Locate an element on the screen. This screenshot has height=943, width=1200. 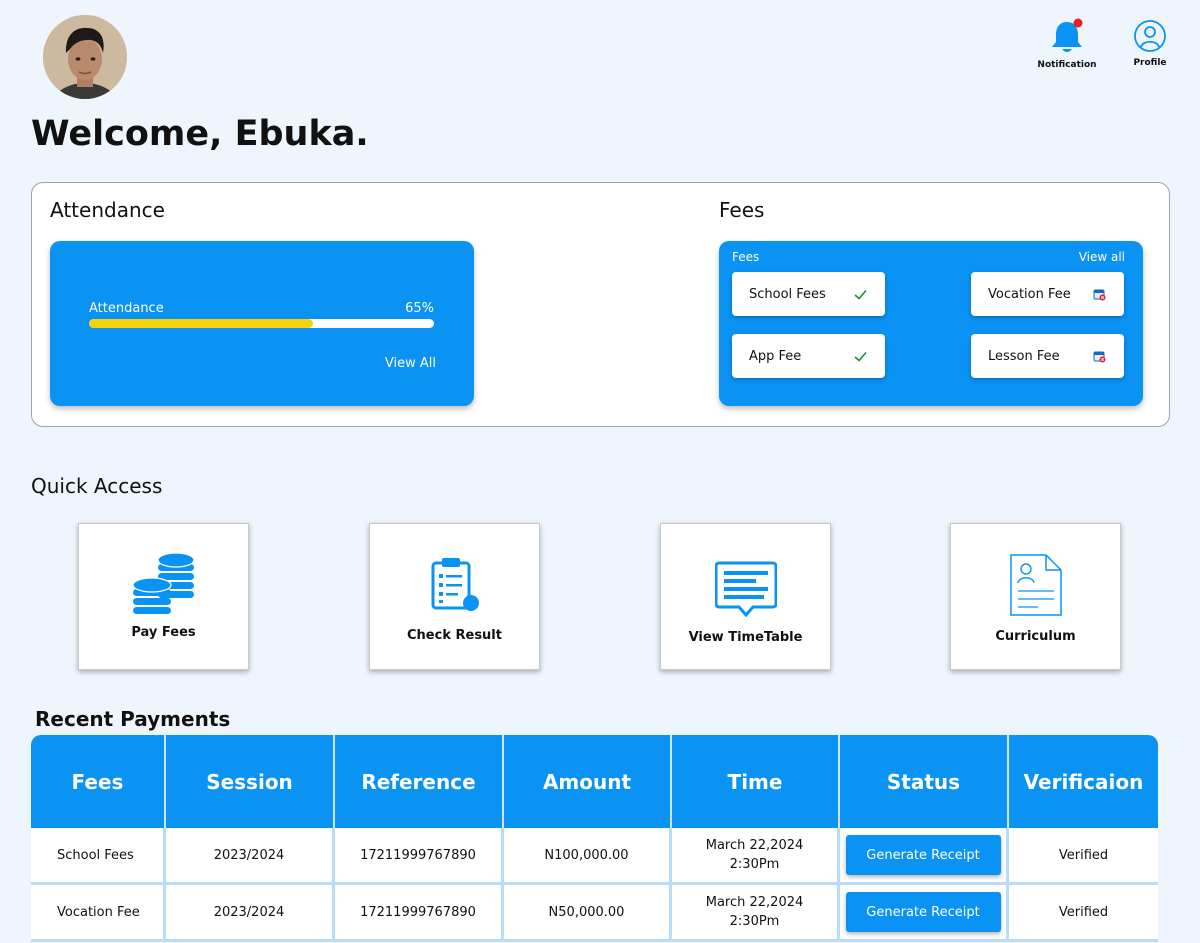
attendance-progress-bar is located at coordinates (261, 323).